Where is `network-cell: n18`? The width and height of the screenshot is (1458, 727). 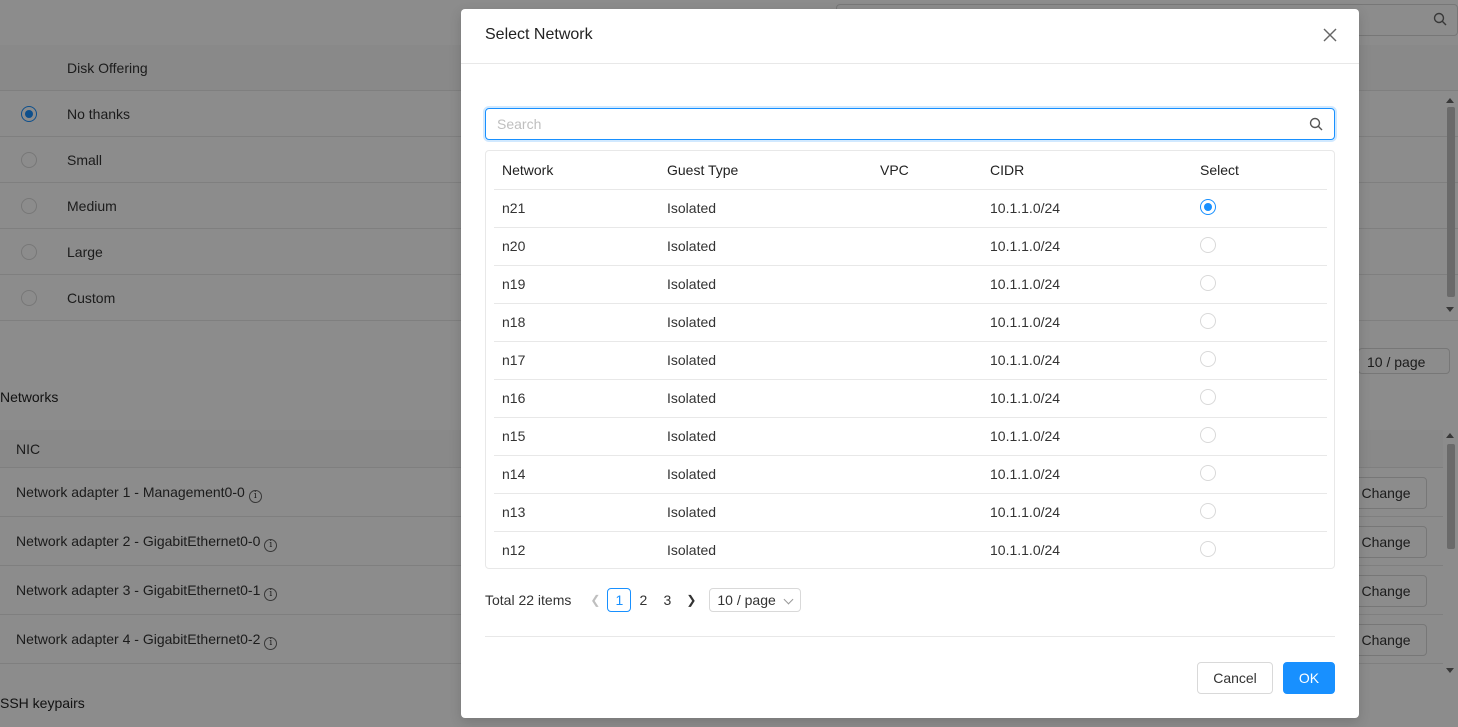
network-cell: n18 is located at coordinates (576, 322).